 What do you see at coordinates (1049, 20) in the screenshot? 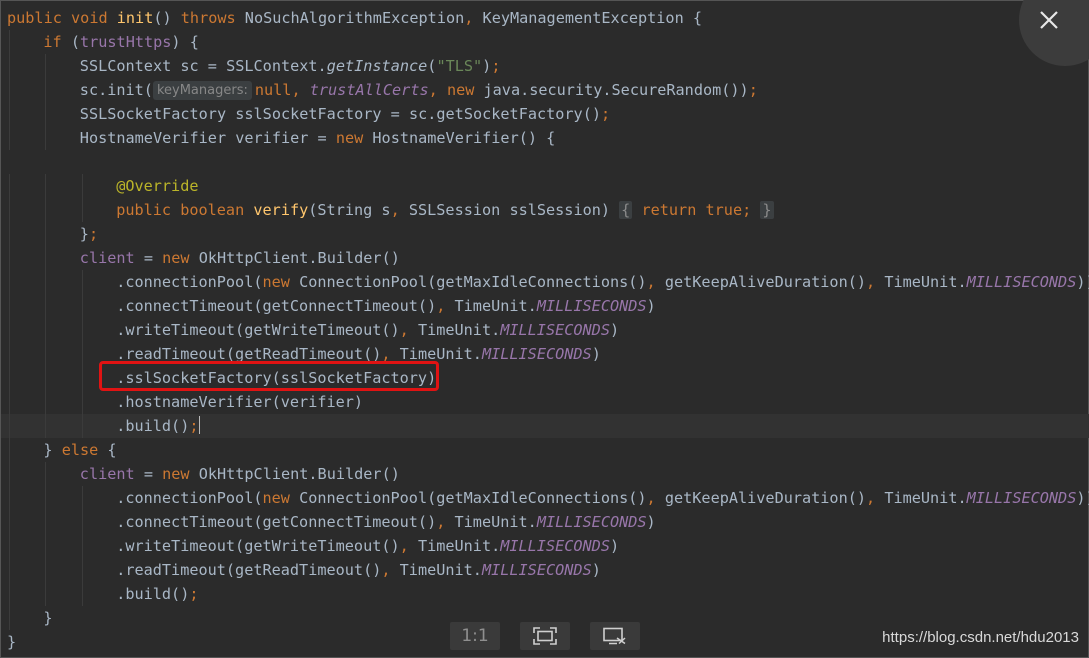
I see `close-icon` at bounding box center [1049, 20].